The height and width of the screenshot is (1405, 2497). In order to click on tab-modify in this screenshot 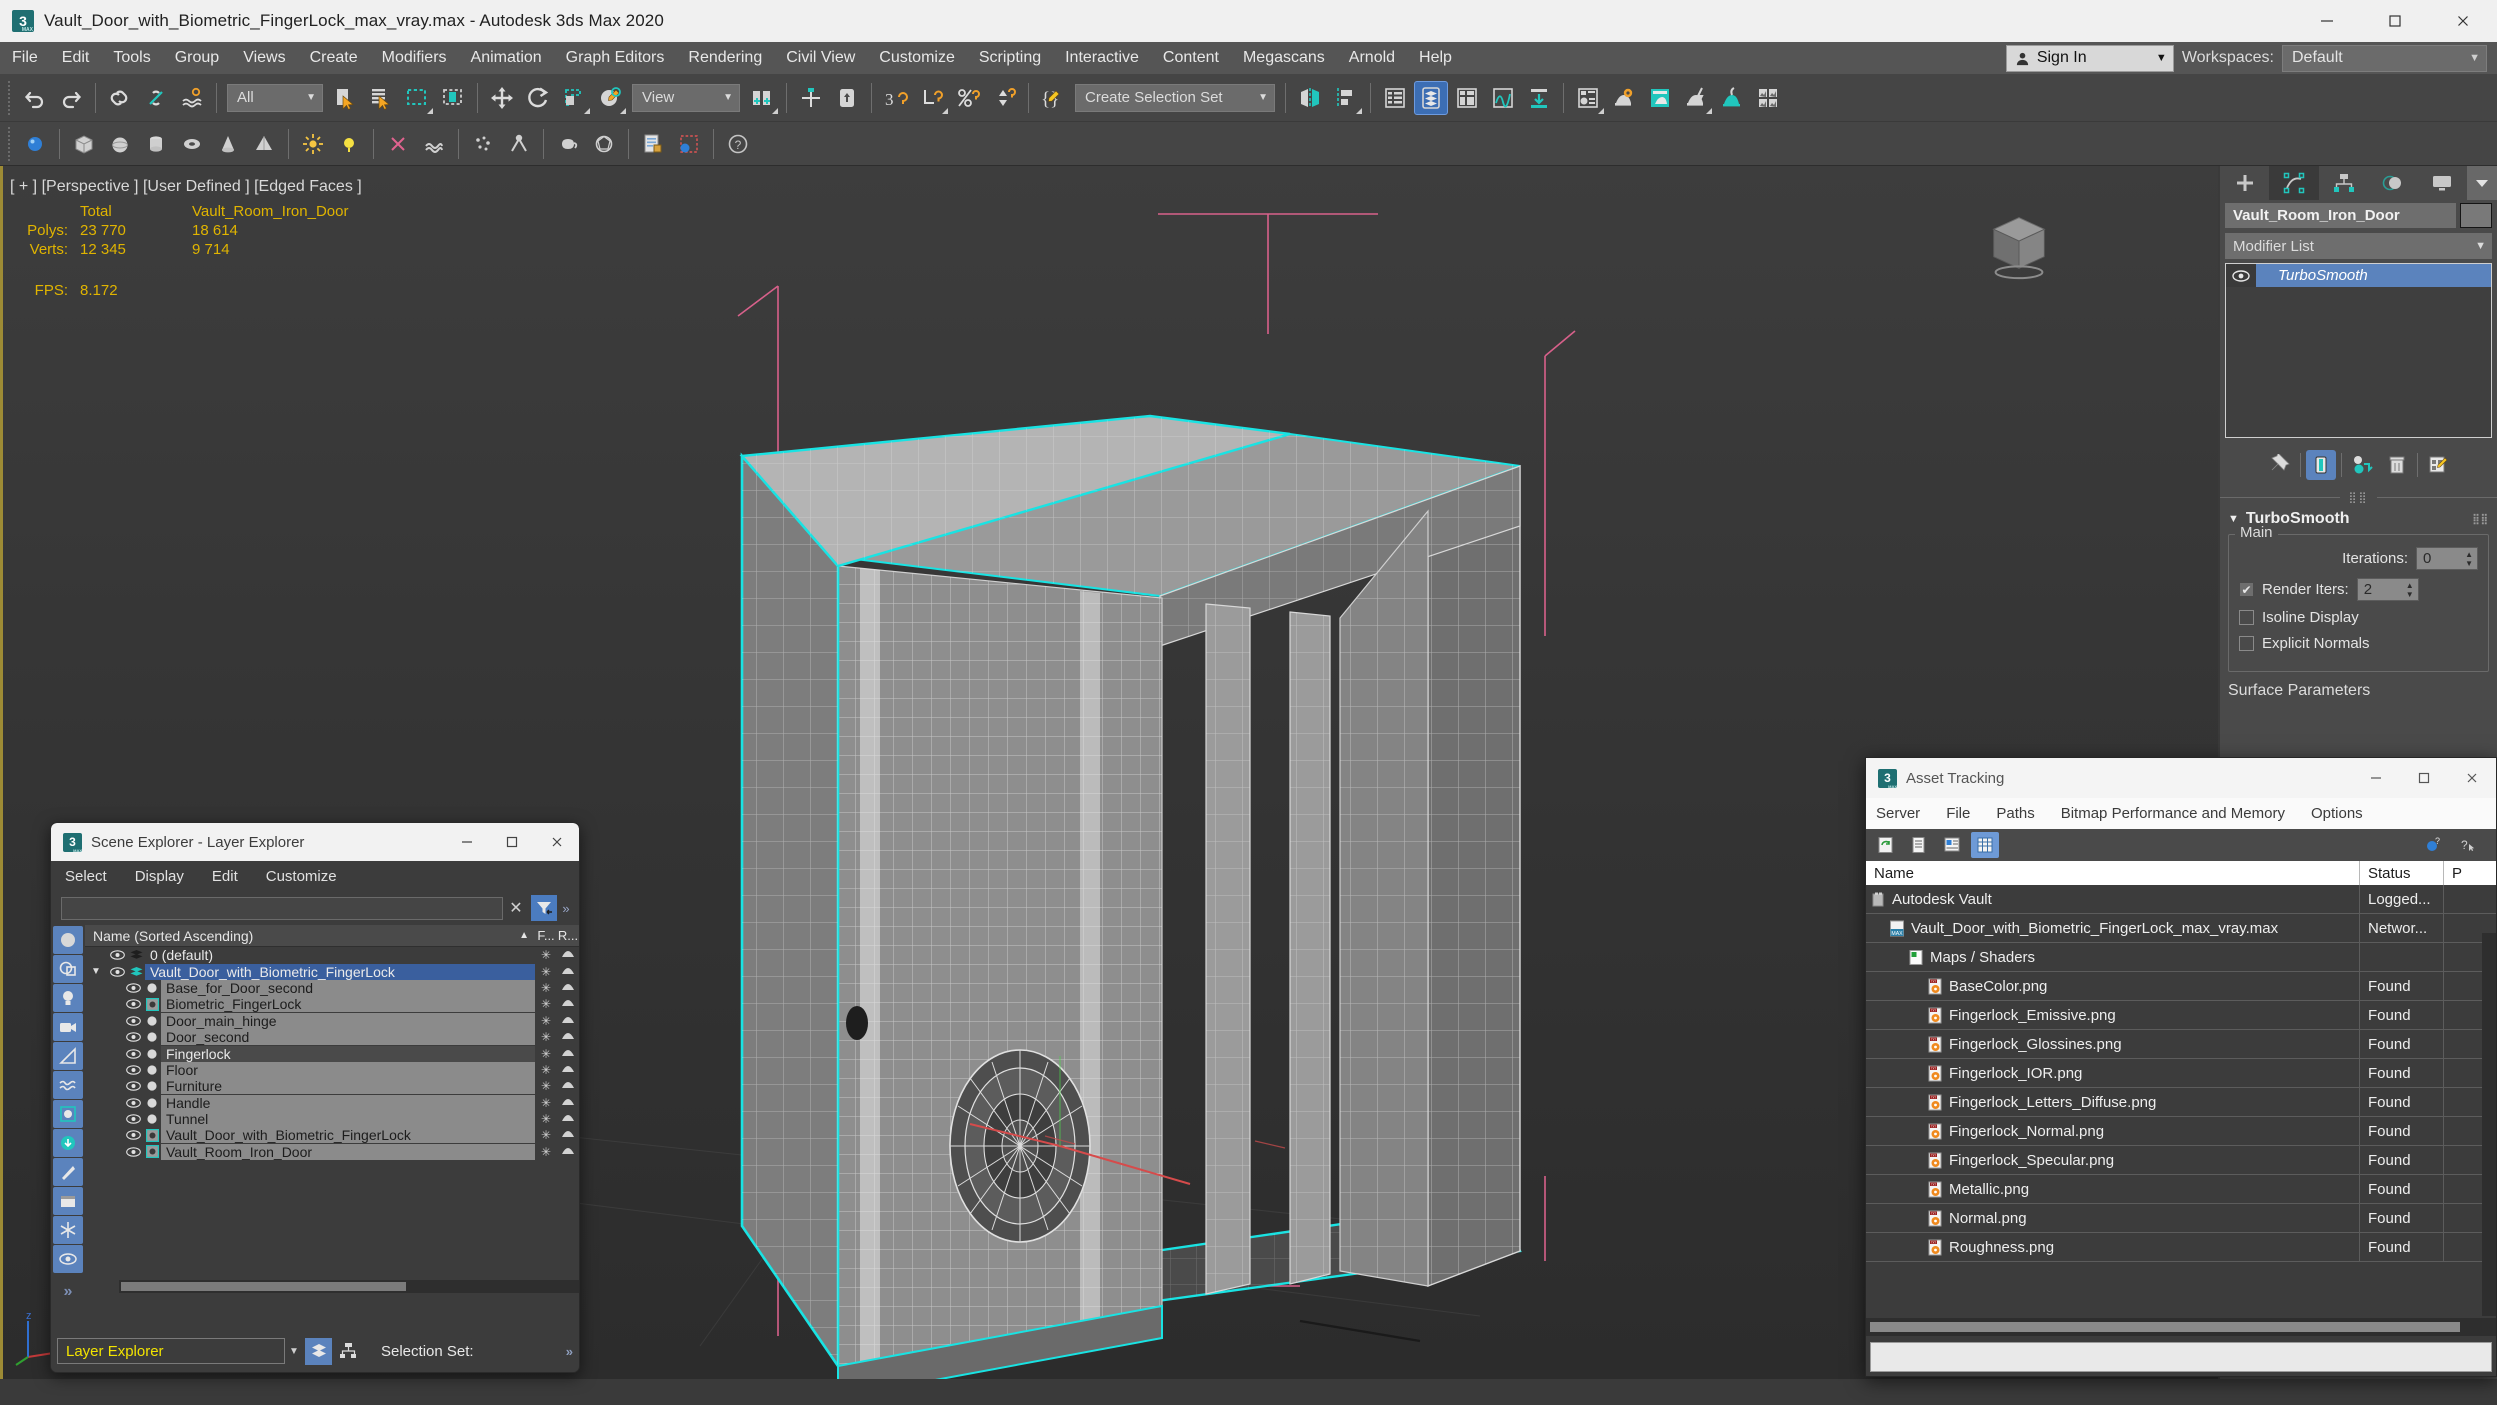, I will do `click(2294, 183)`.